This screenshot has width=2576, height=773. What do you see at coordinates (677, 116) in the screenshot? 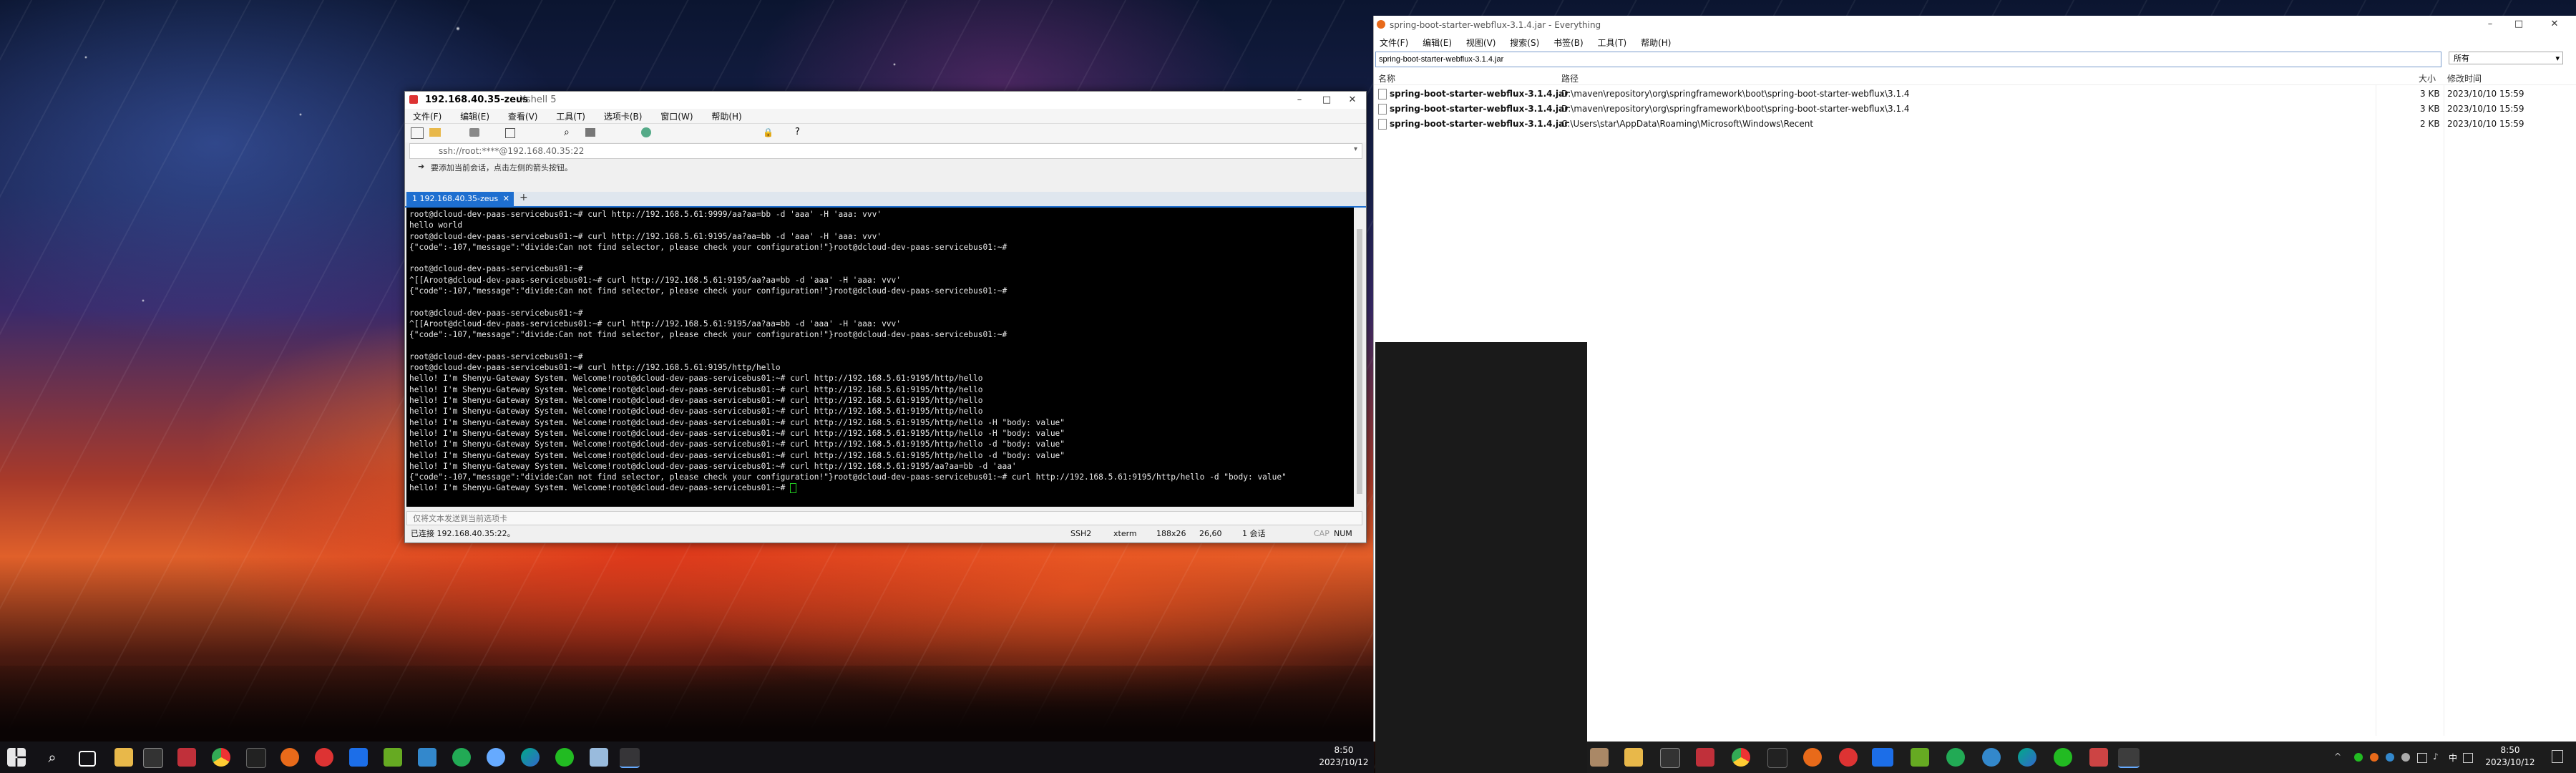
I see `menu-window: 窗口(W)` at bounding box center [677, 116].